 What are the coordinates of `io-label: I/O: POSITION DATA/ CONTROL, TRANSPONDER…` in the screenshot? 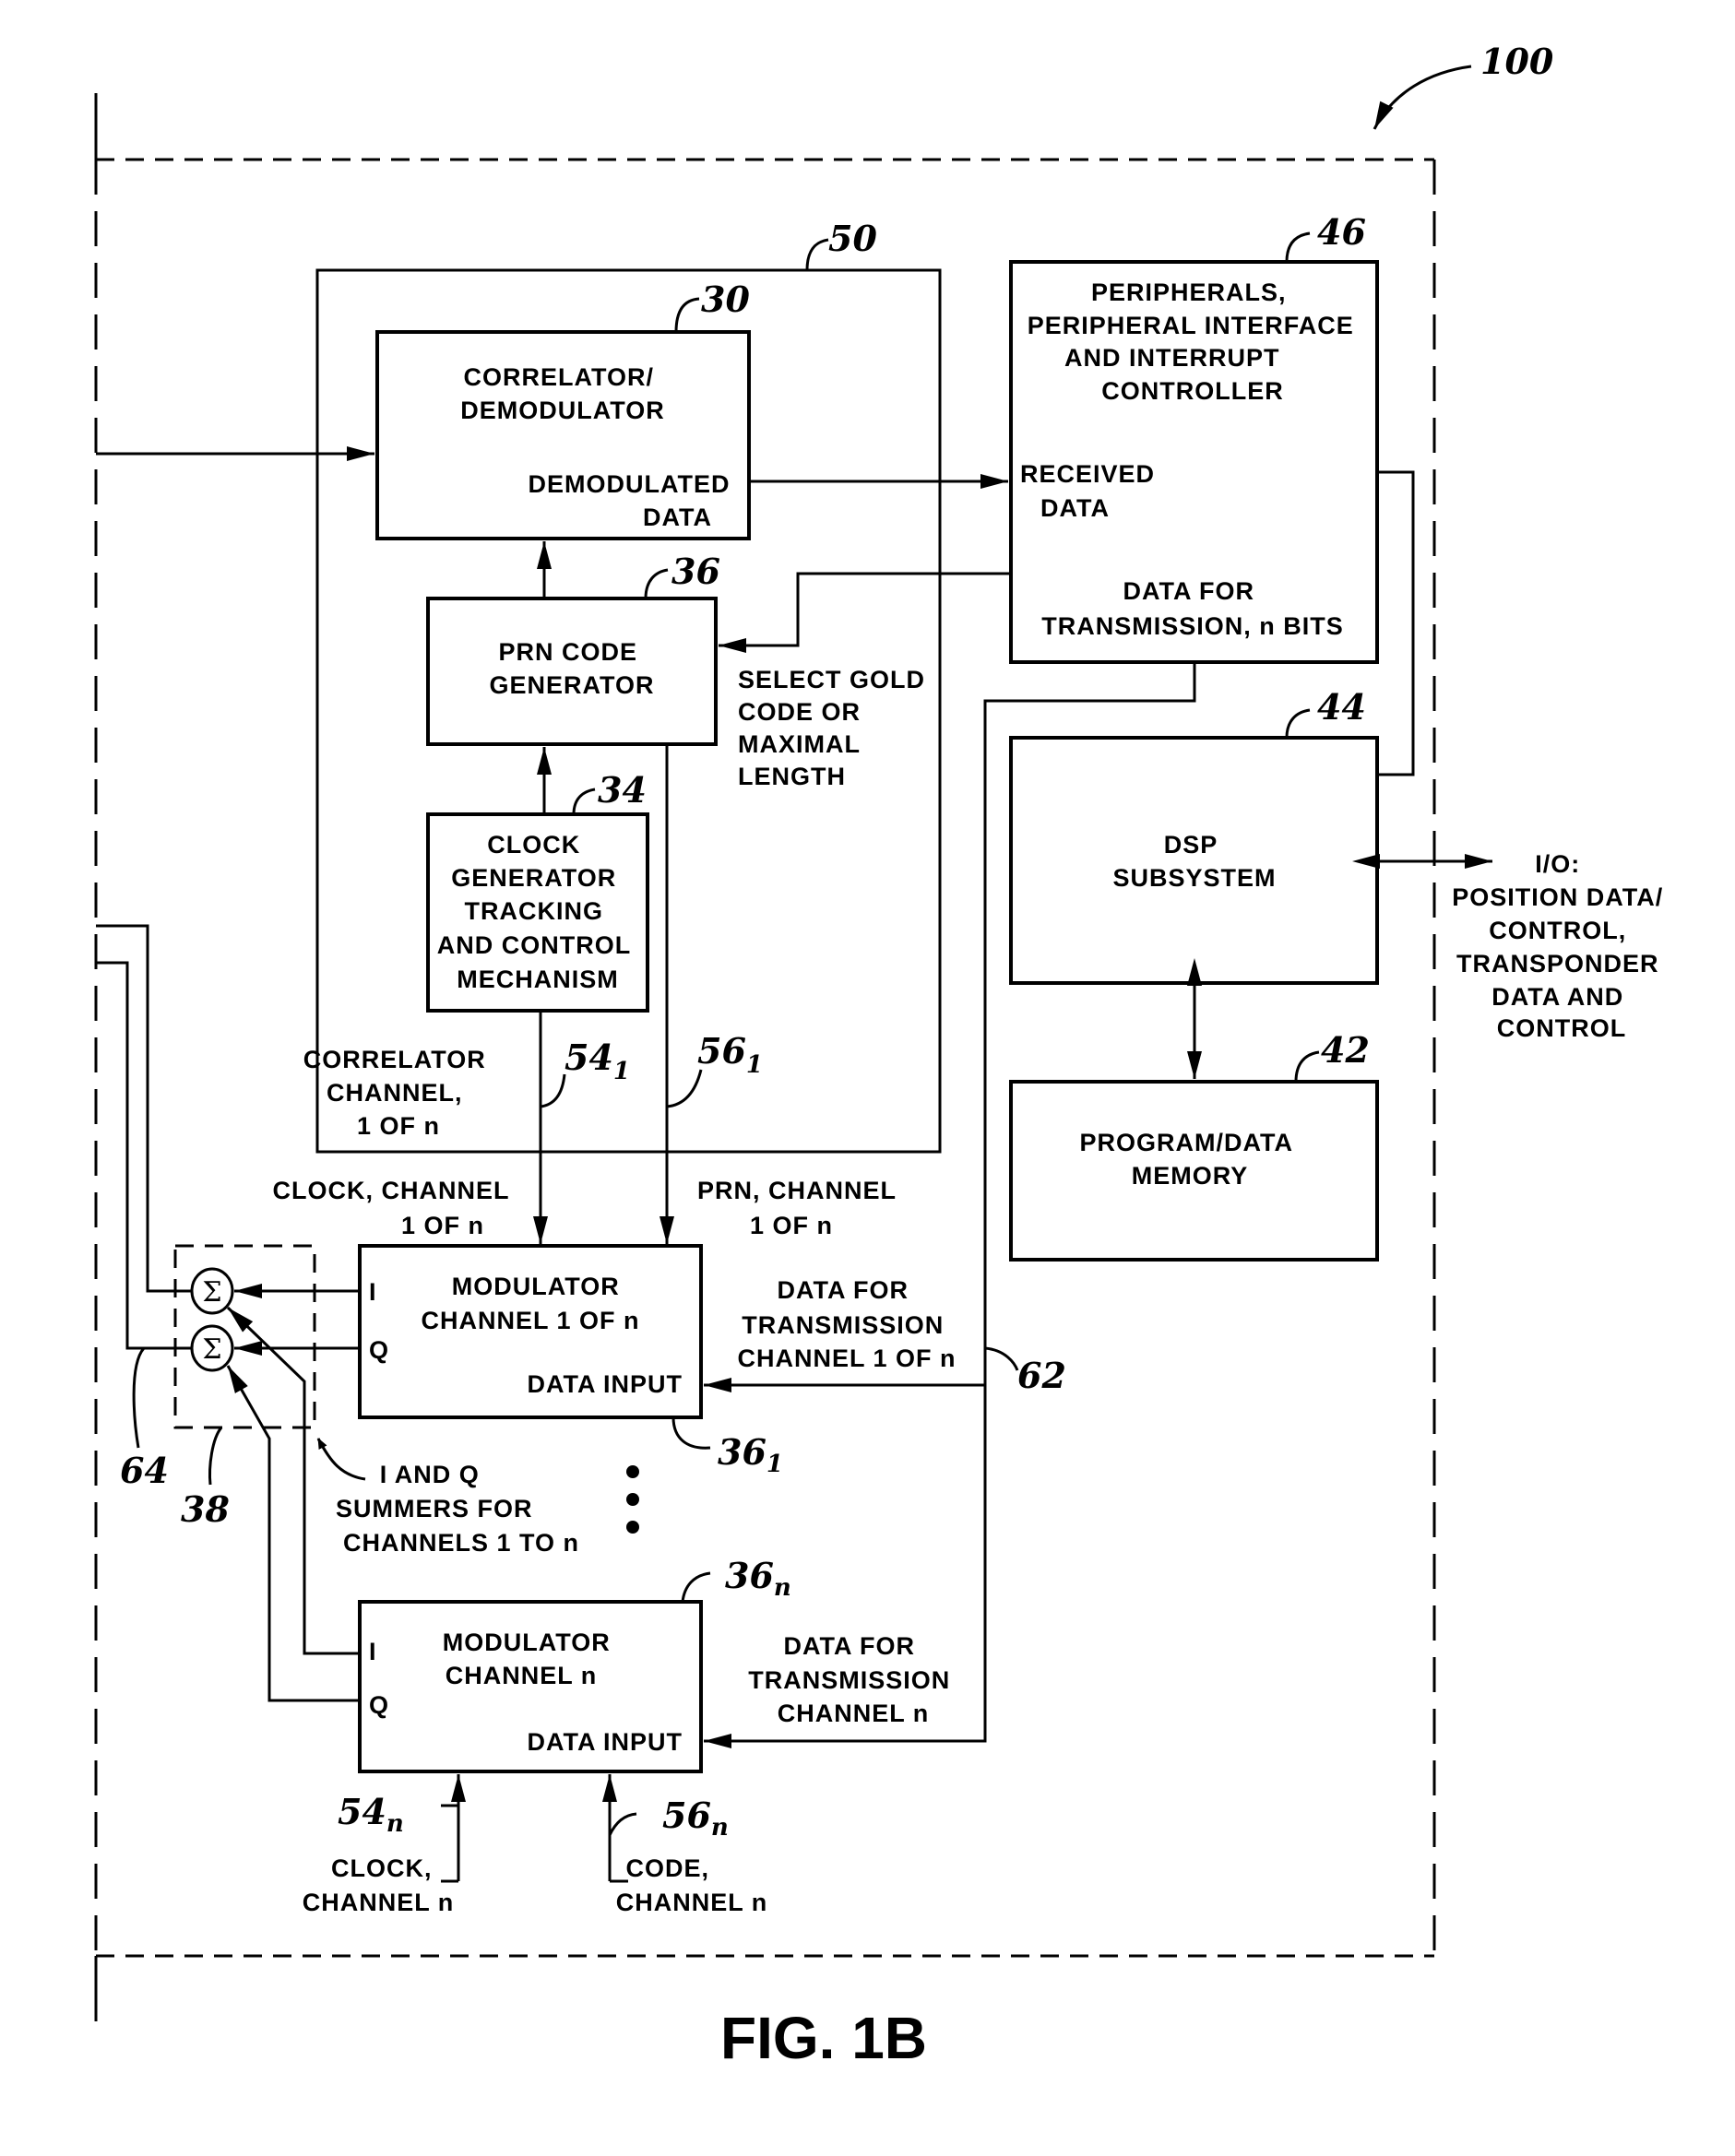 It's located at (1561, 946).